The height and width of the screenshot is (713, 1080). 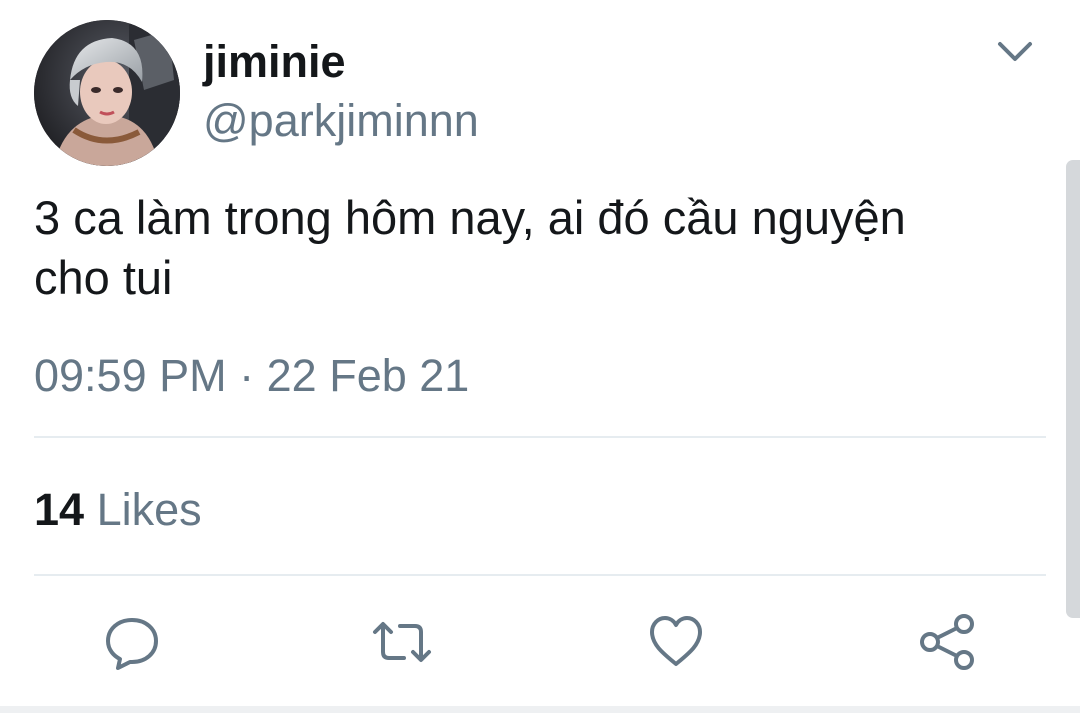 What do you see at coordinates (1015, 52) in the screenshot?
I see `chevron-down-icon` at bounding box center [1015, 52].